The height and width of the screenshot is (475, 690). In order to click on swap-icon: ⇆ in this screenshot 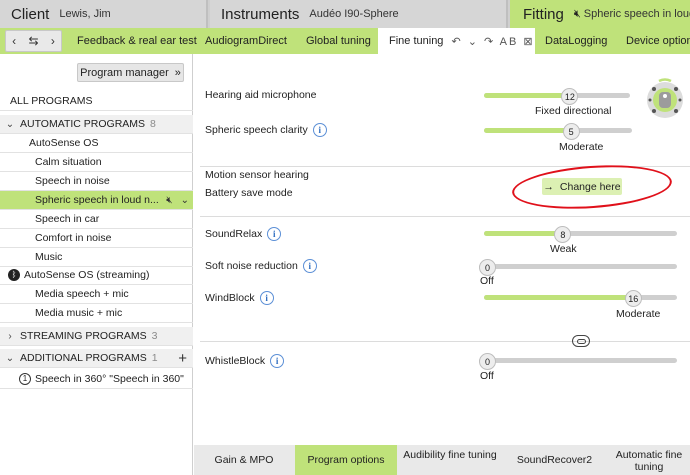, I will do `click(33, 41)`.